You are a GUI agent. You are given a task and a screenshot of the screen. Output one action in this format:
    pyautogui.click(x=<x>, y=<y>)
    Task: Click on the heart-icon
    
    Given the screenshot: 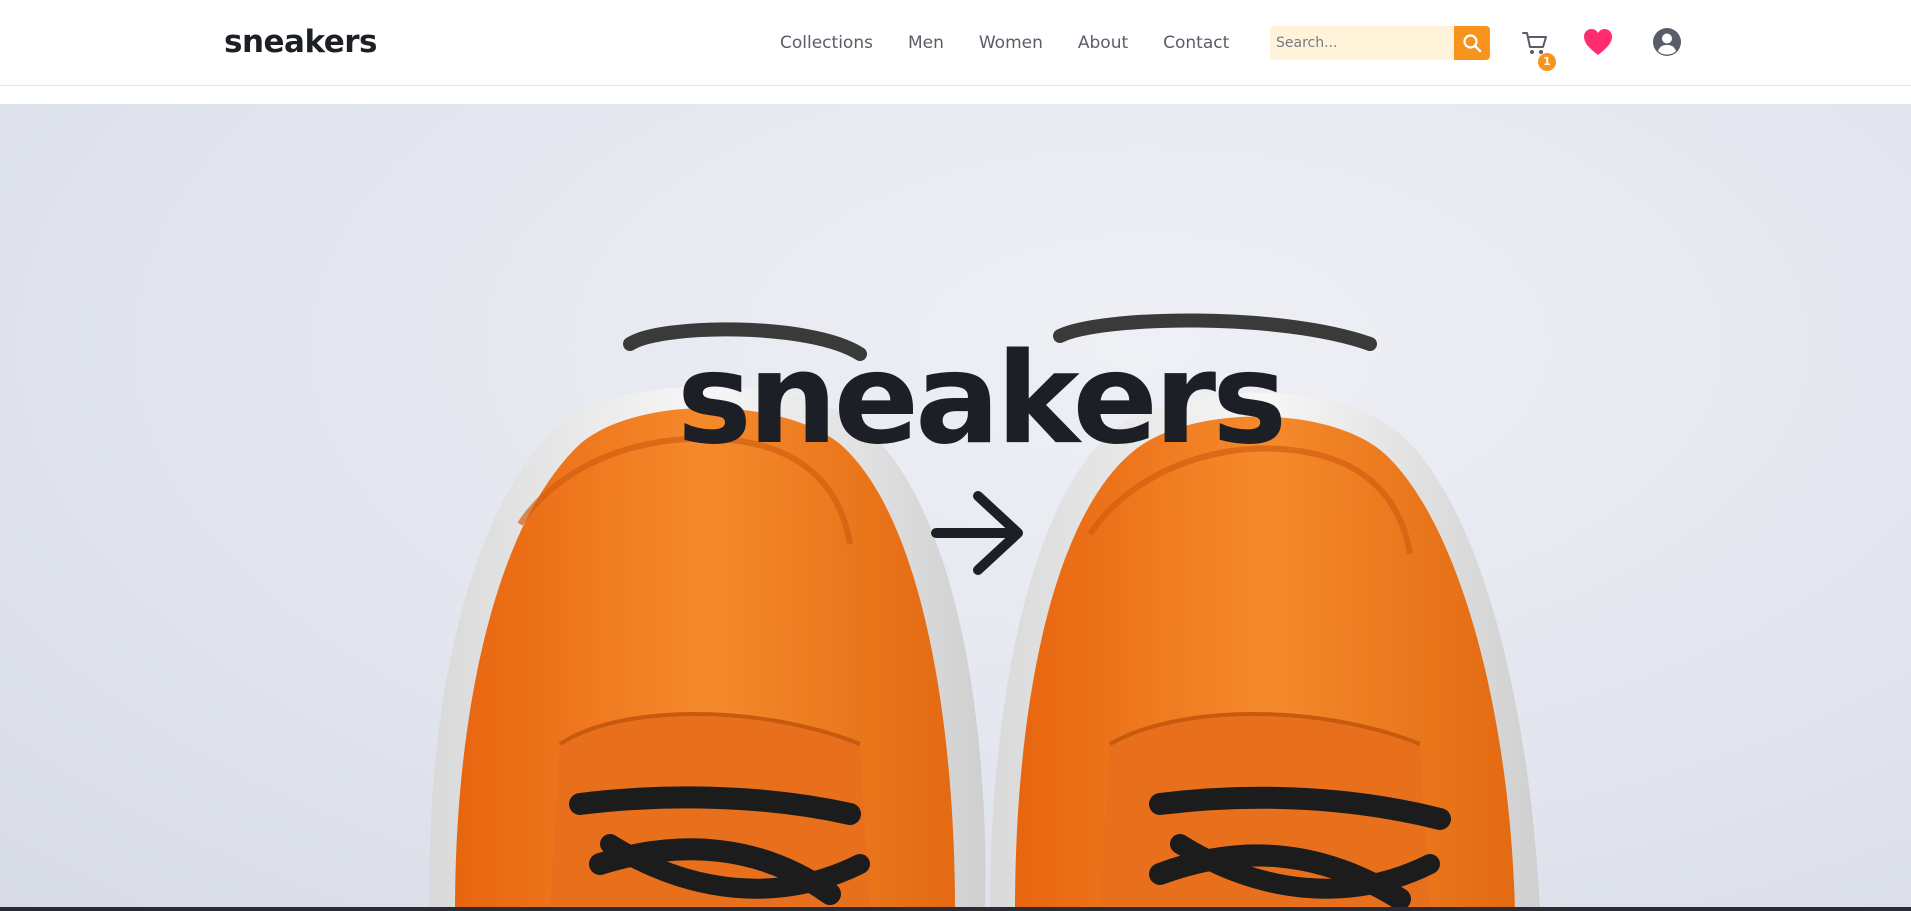 What is the action you would take?
    pyautogui.click(x=1598, y=42)
    